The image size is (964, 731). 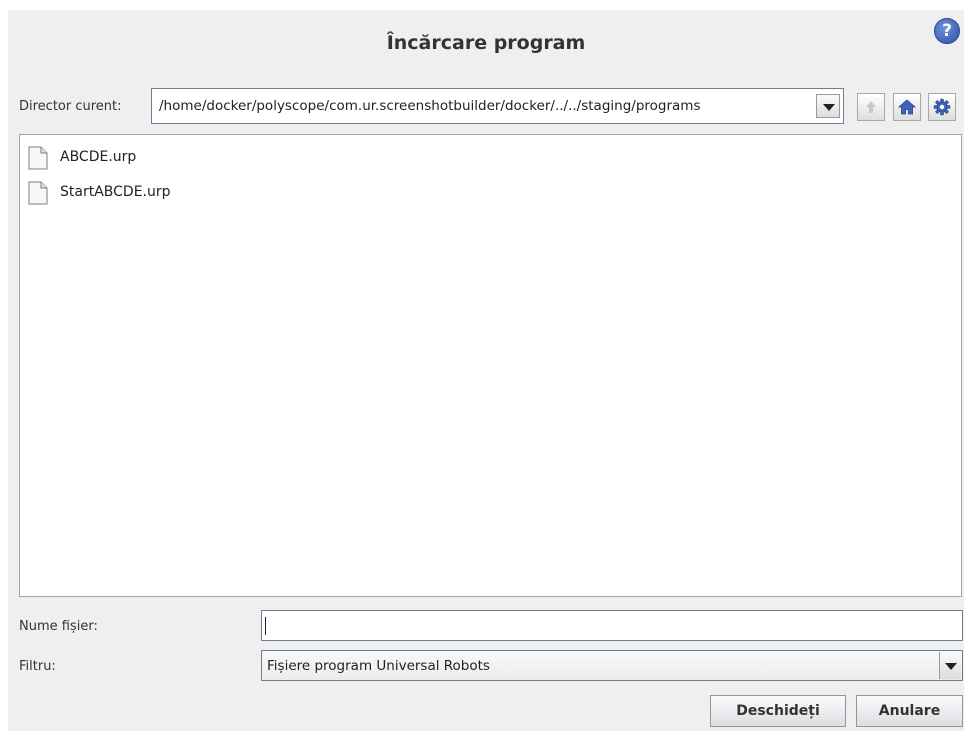 What do you see at coordinates (115, 192) in the screenshot?
I see `file-name: StartABCDE.urp` at bounding box center [115, 192].